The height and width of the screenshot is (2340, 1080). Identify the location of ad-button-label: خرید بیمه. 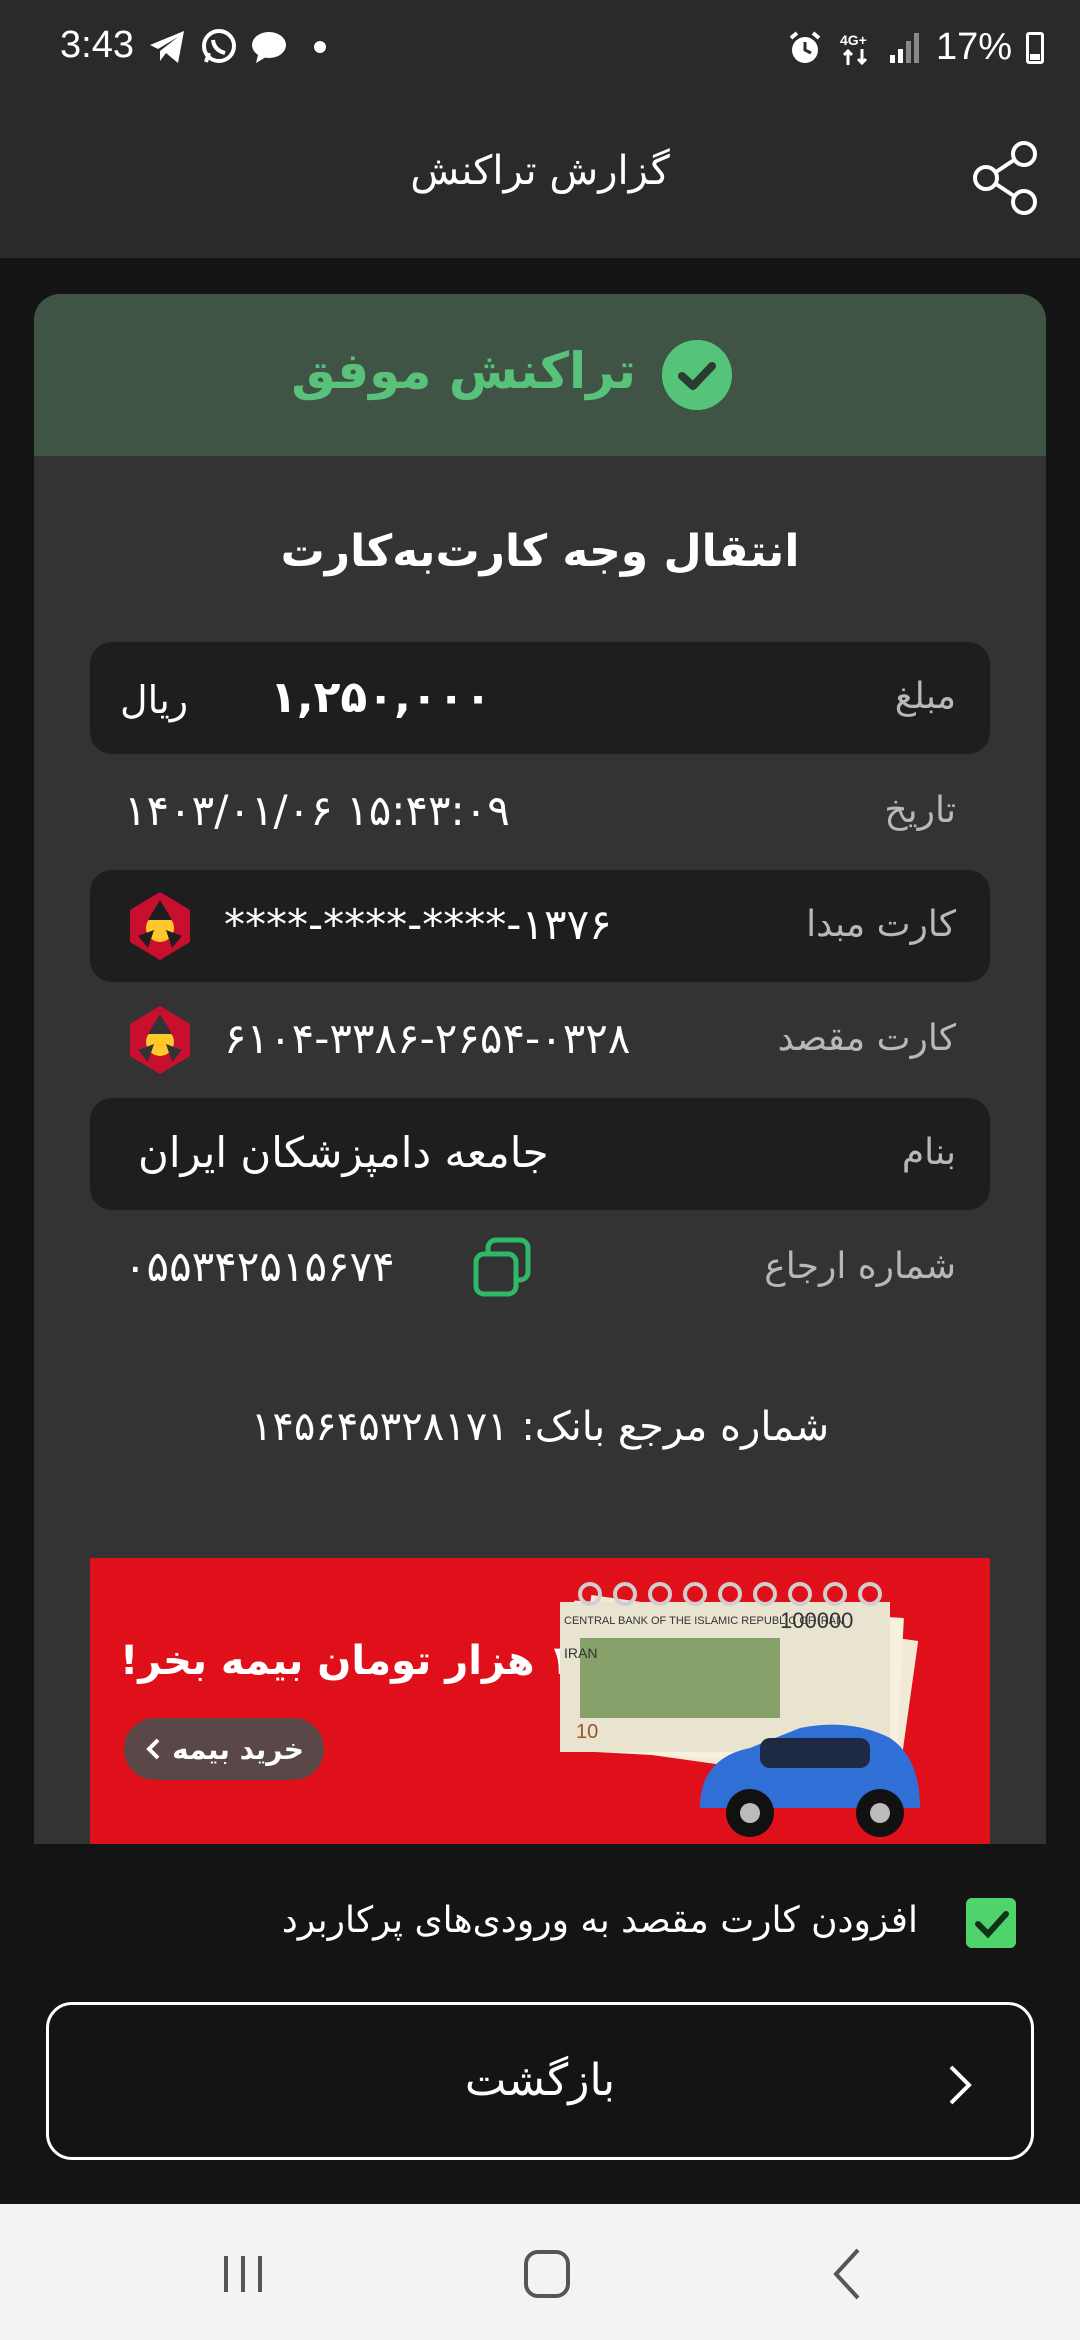
(238, 1749).